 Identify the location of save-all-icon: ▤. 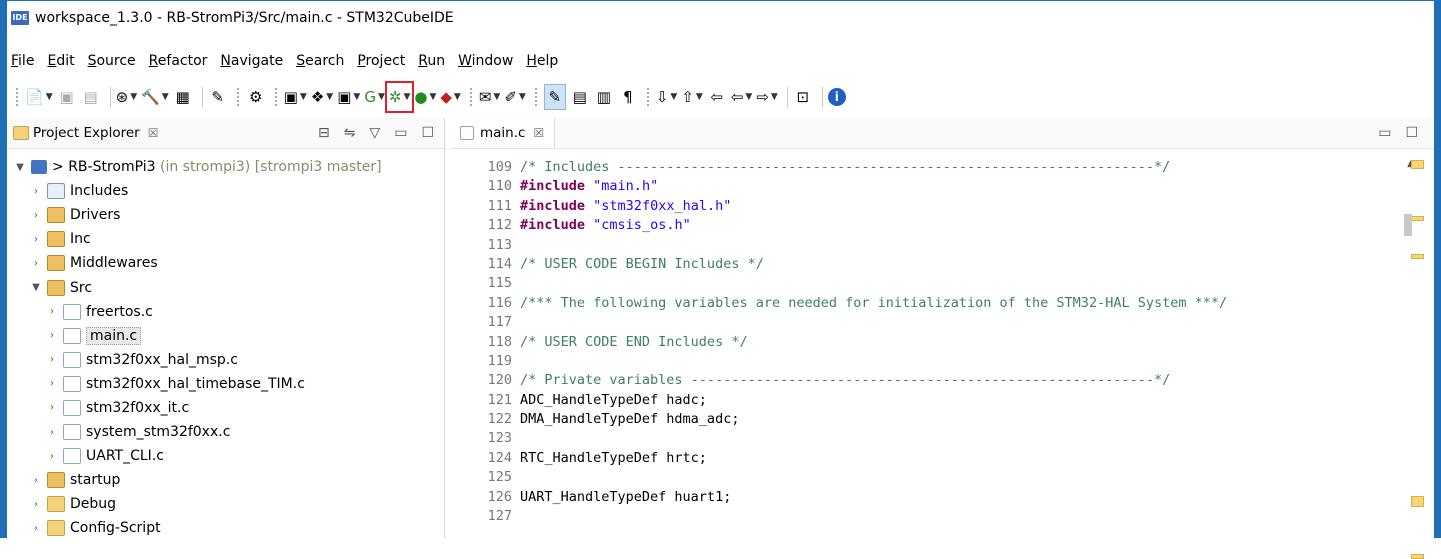
(91, 97).